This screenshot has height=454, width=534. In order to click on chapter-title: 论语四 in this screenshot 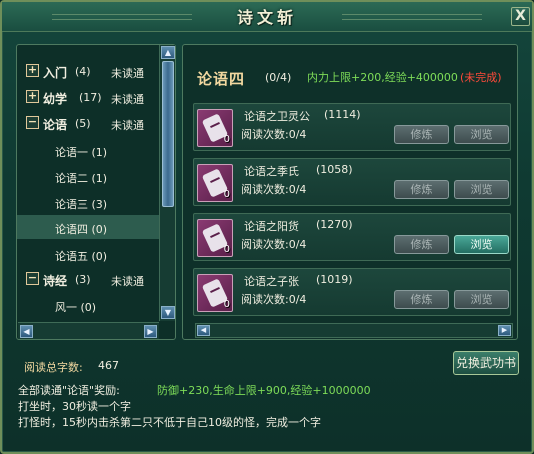, I will do `click(221, 79)`.